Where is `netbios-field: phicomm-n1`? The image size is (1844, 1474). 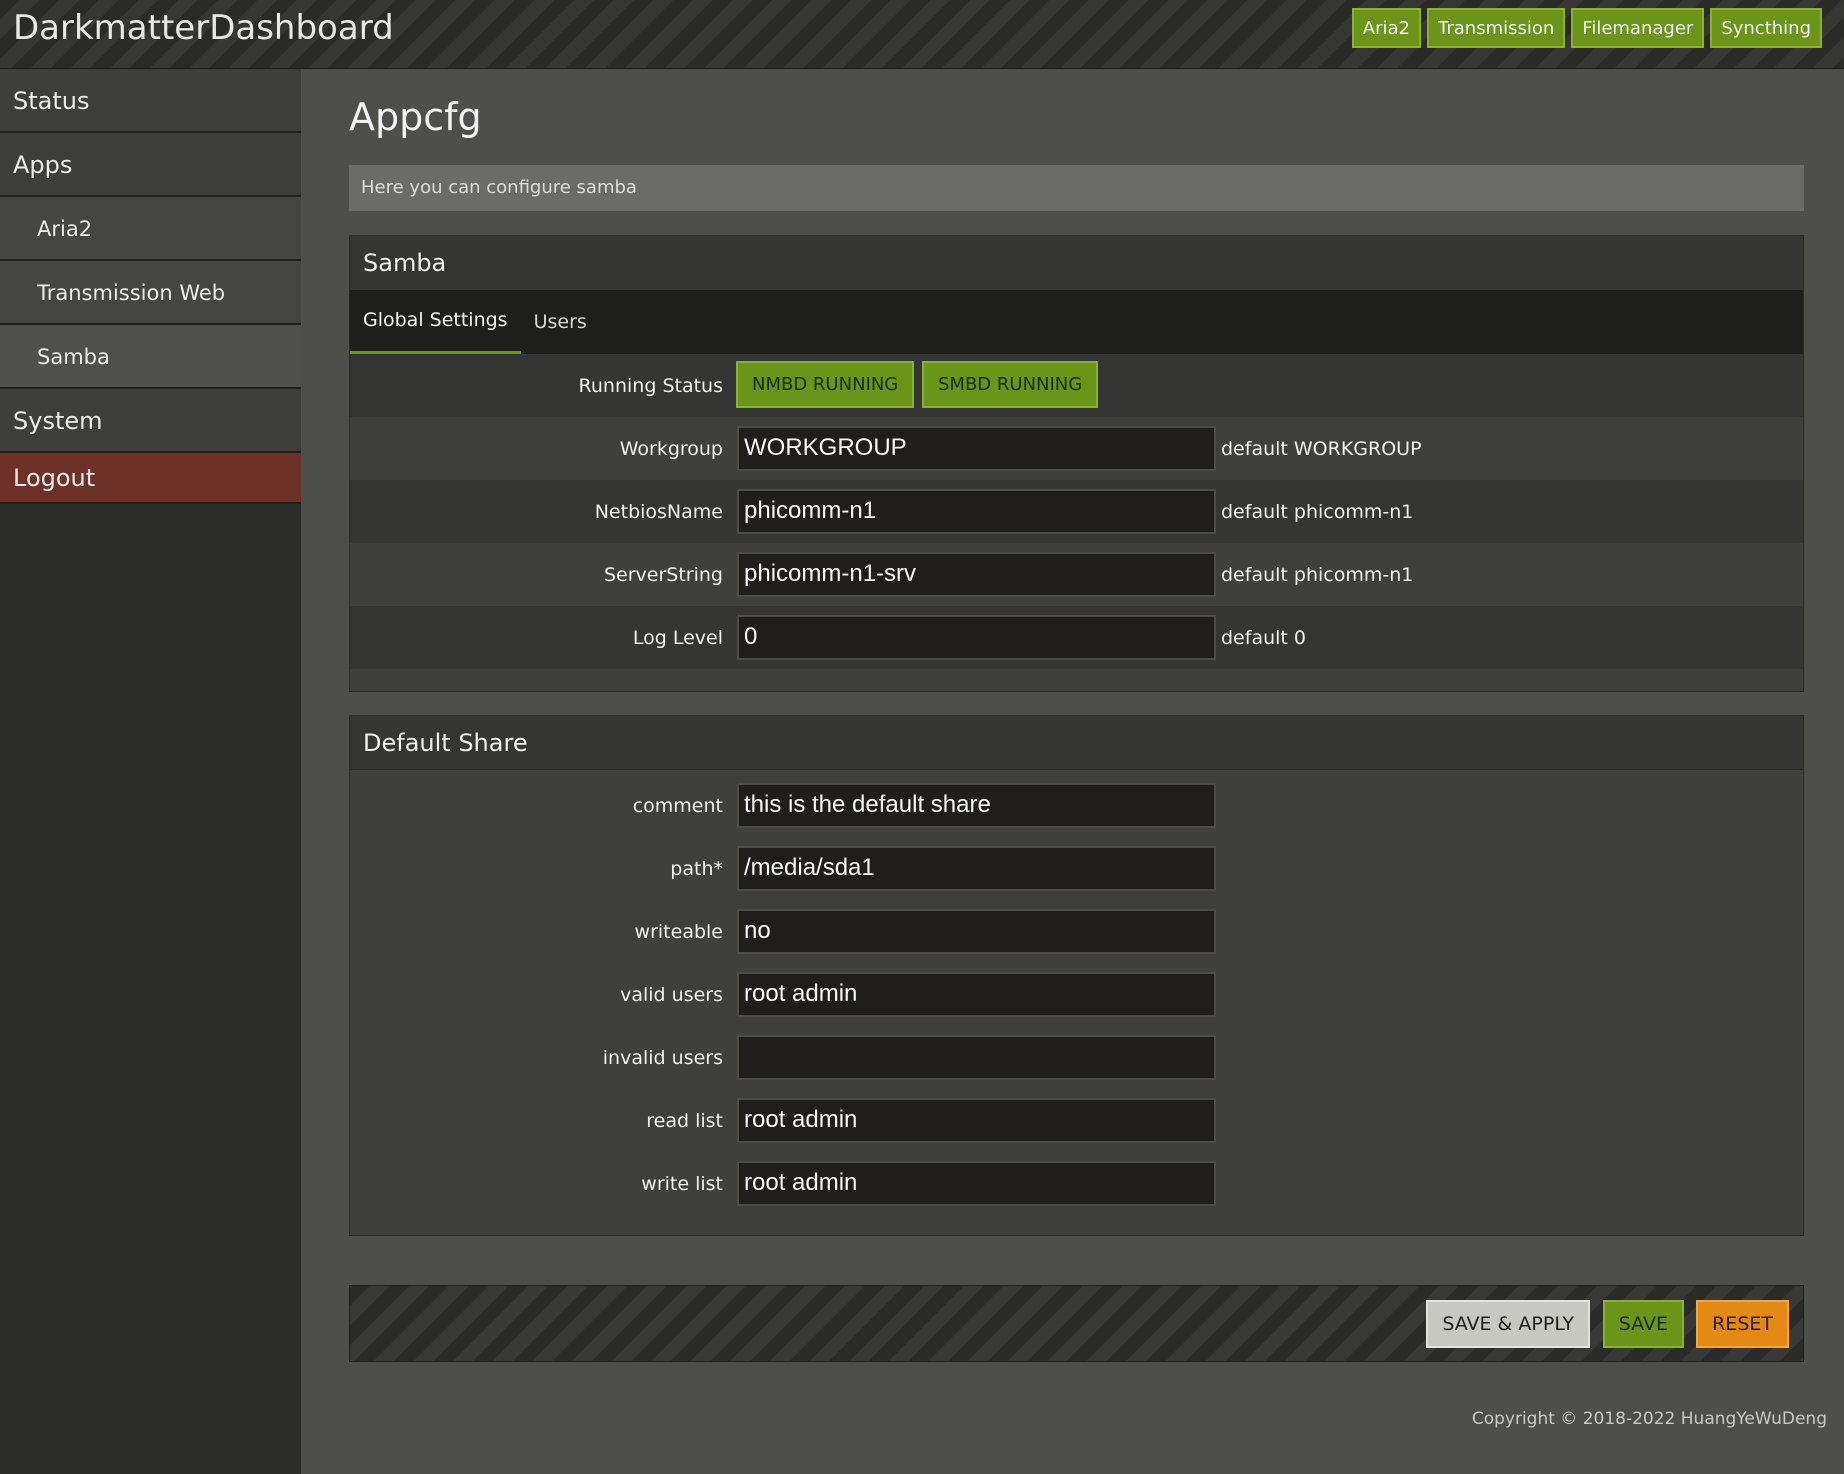 netbios-field: phicomm-n1 is located at coordinates (976, 511).